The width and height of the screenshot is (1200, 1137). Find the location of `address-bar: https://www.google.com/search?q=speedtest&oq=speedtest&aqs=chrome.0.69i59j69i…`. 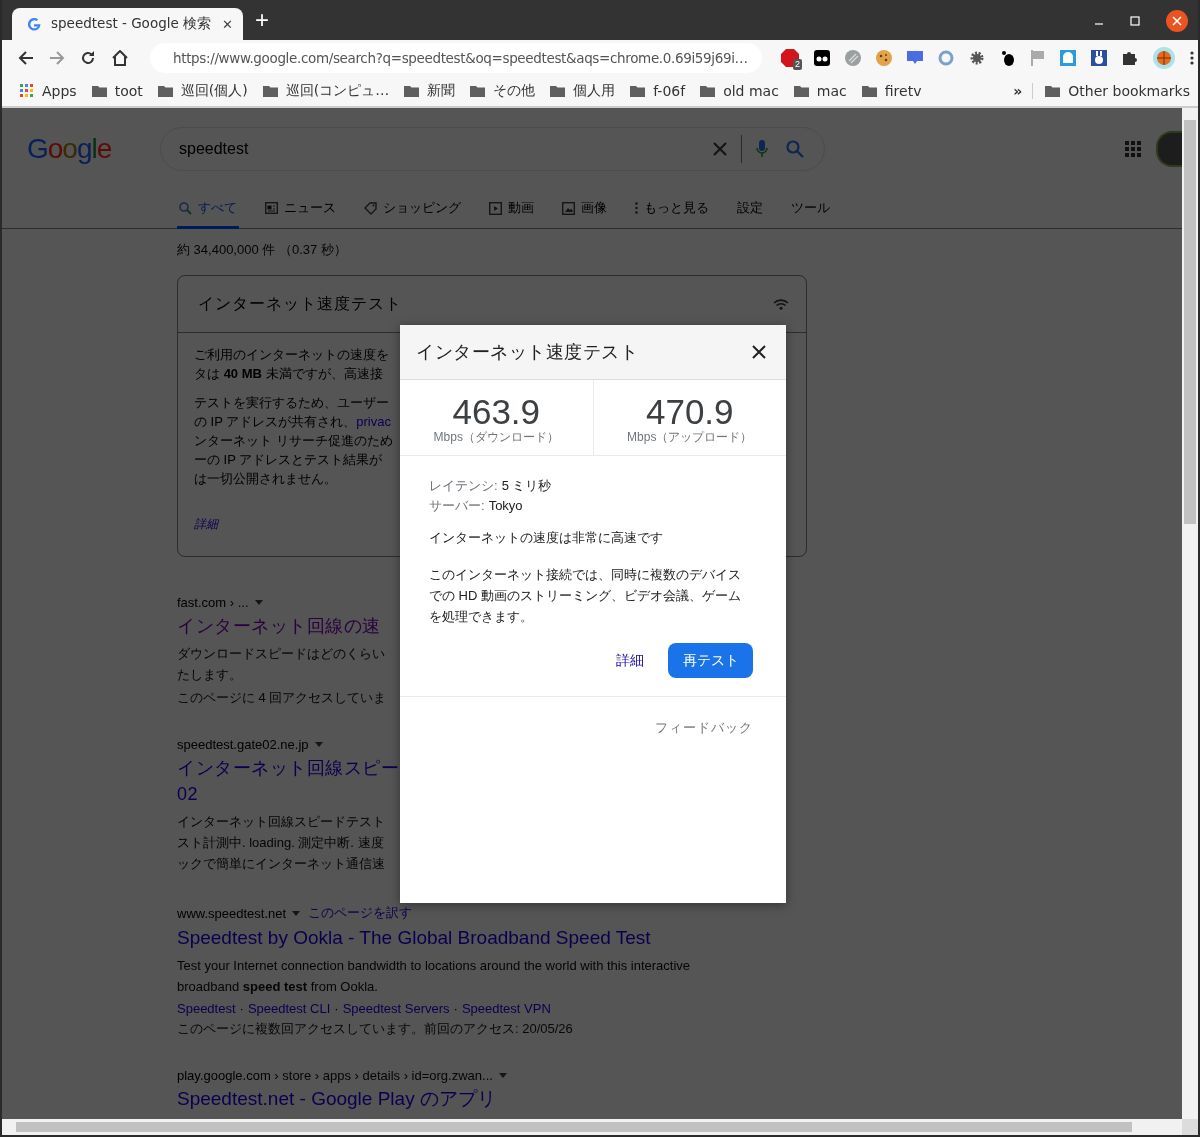

address-bar: https://www.google.com/search?q=speedtest&oq=speedtest&aqs=chrome.0.69i59j69i… is located at coordinates (456, 58).